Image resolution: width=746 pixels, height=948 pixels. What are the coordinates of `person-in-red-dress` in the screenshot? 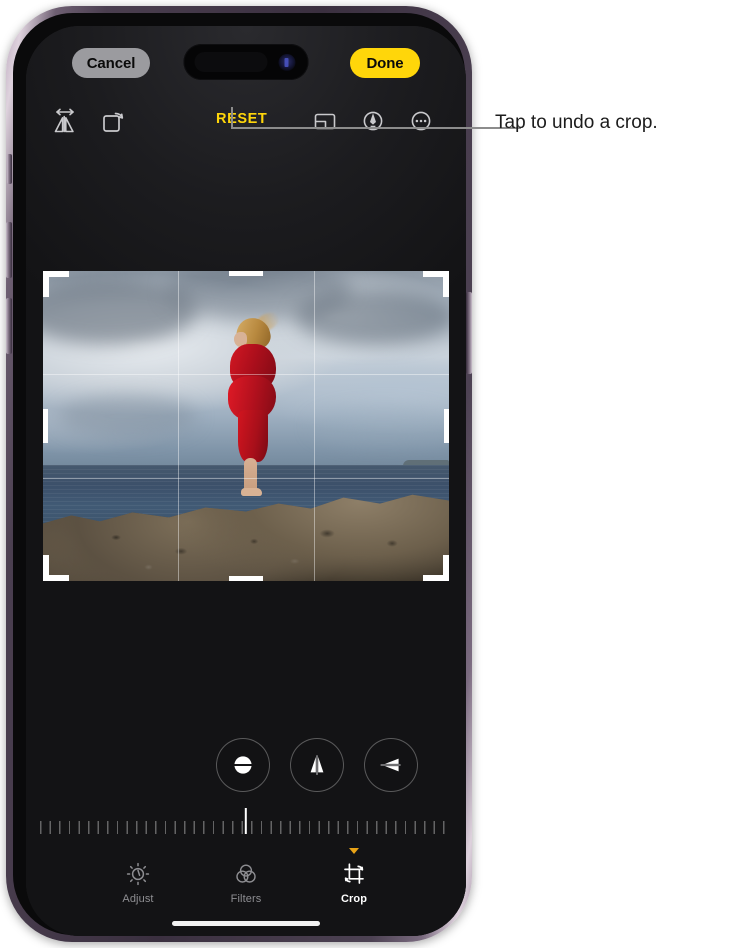 It's located at (255, 421).